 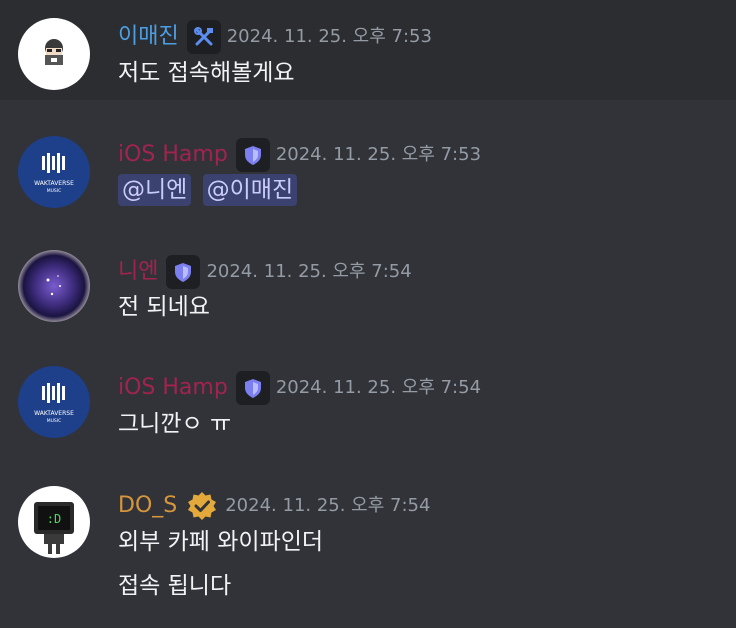 I want to click on username: DO_S, so click(x=147, y=506).